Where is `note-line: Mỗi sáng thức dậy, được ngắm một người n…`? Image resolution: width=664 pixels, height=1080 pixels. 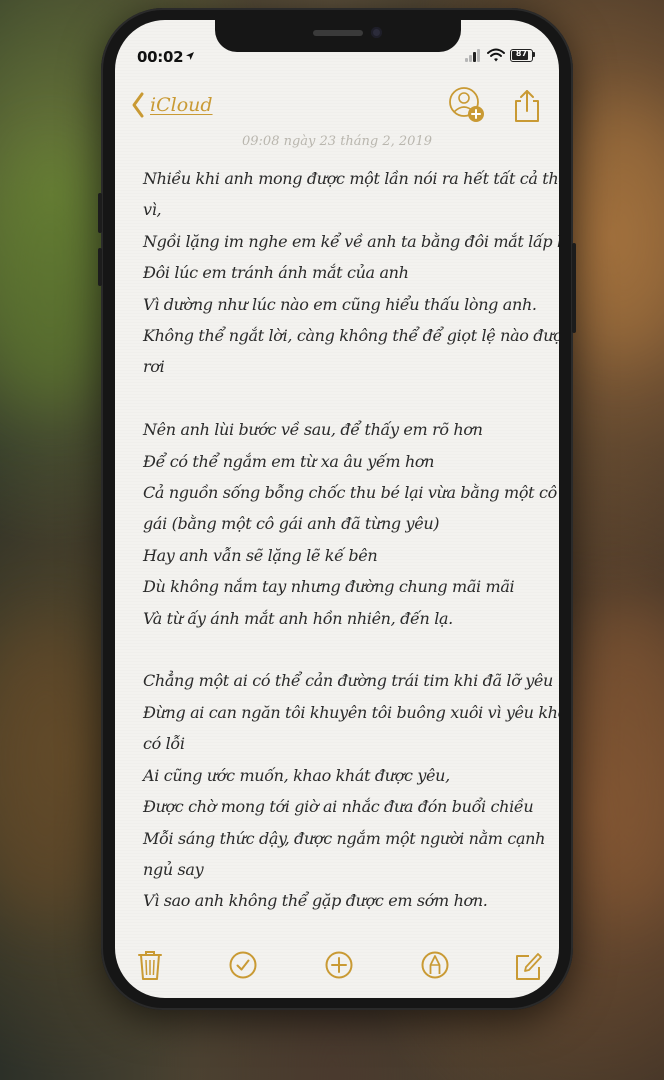
note-line: Mỗi sáng thức dậy, được ngắm một người n… is located at coordinates (344, 838).